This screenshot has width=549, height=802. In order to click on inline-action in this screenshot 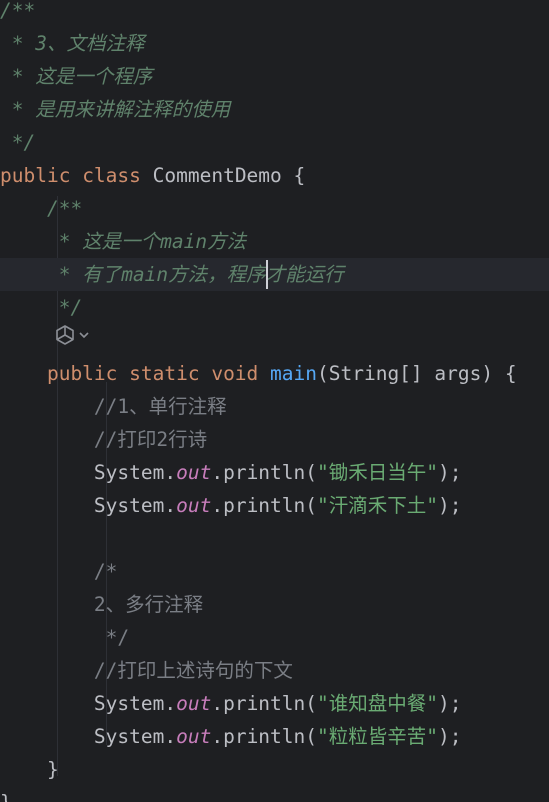, I will do `click(72, 335)`.